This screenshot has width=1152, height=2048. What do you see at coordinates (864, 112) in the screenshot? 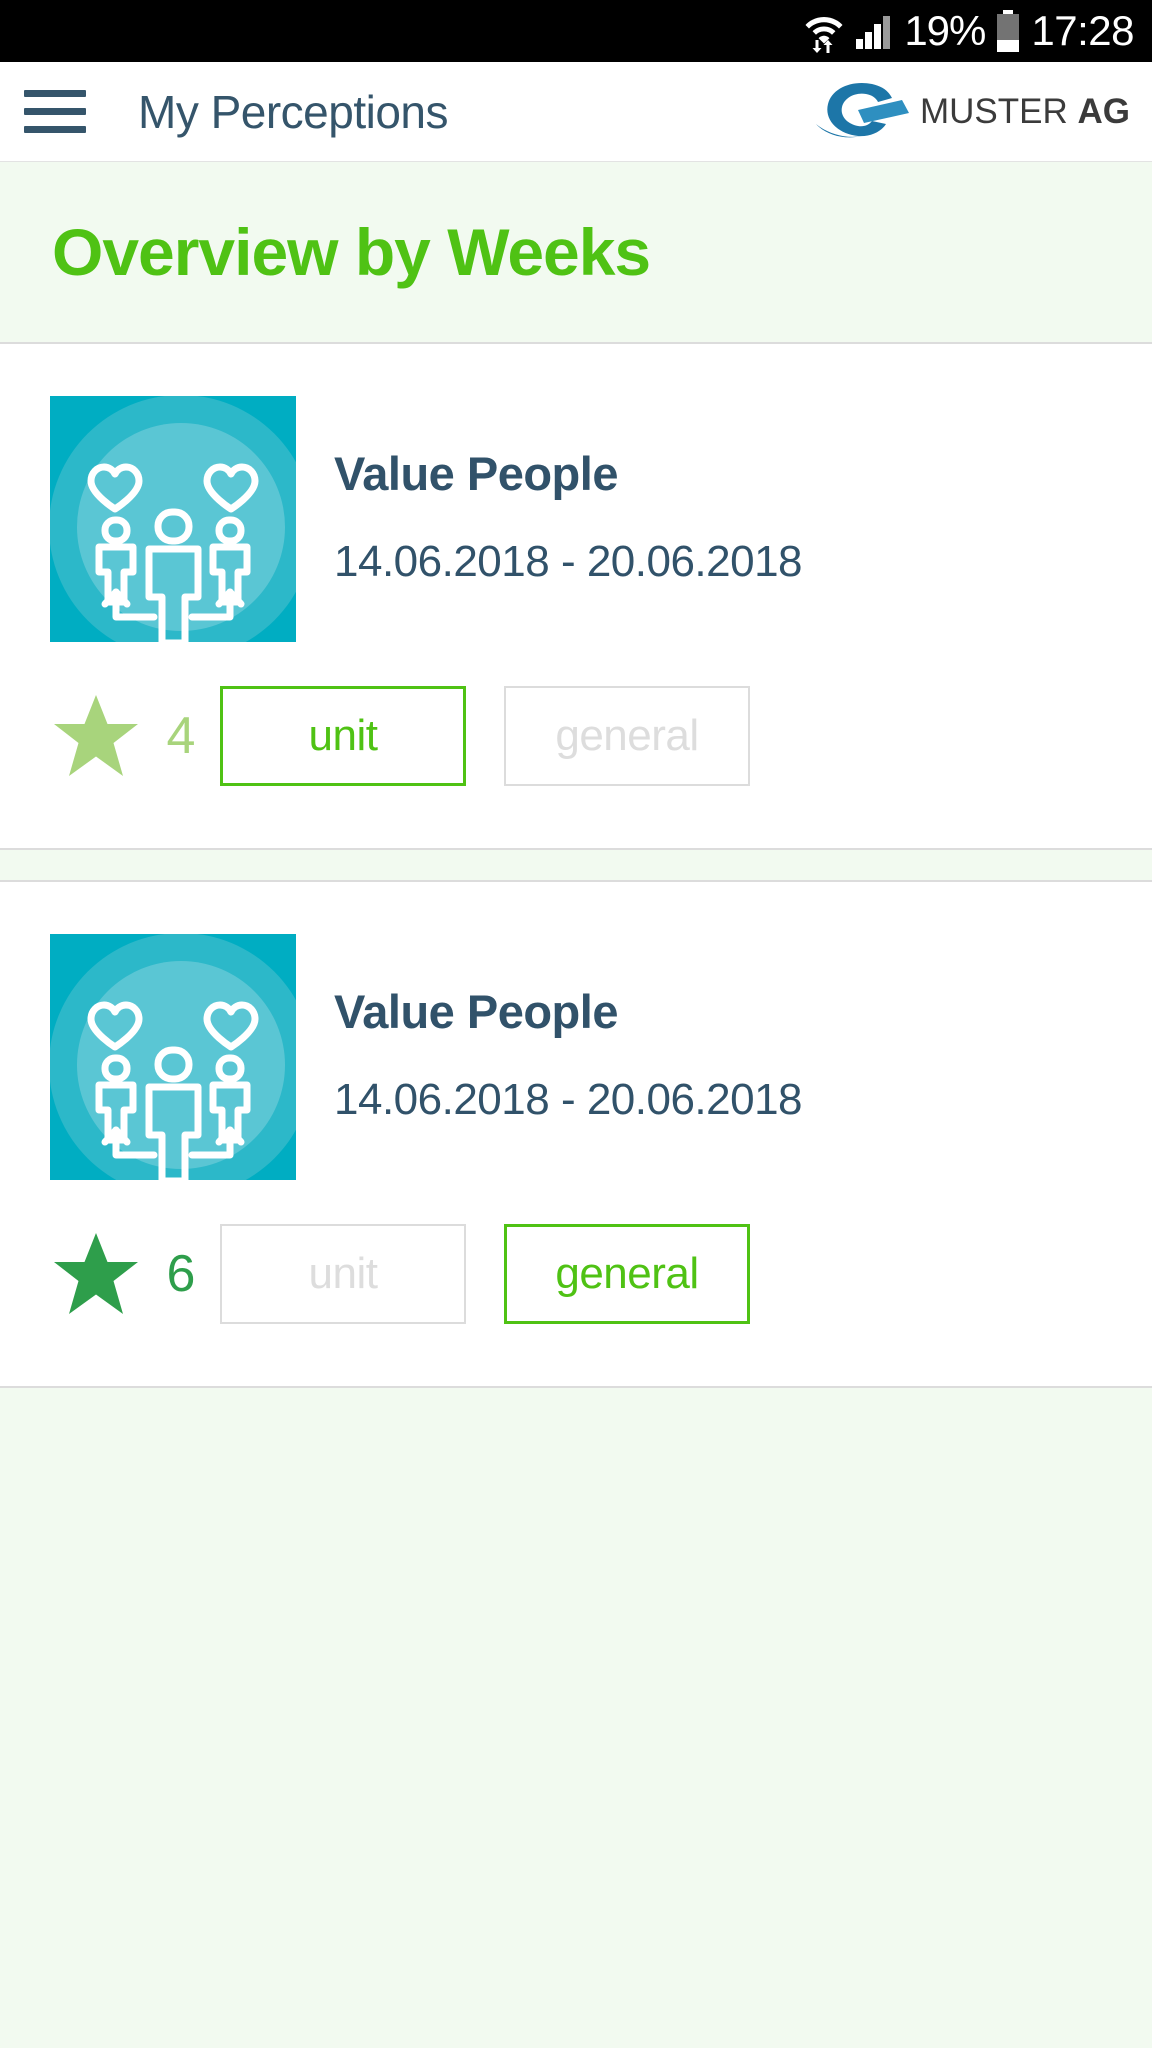
I see `muster-ag-logo-icon` at bounding box center [864, 112].